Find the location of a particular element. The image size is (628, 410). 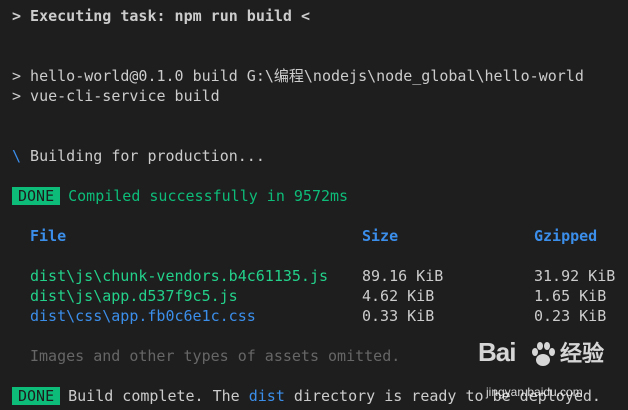

table-row-size: 0.33 KiB is located at coordinates (398, 316).